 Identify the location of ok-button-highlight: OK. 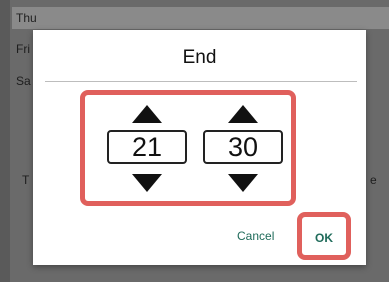
(324, 236).